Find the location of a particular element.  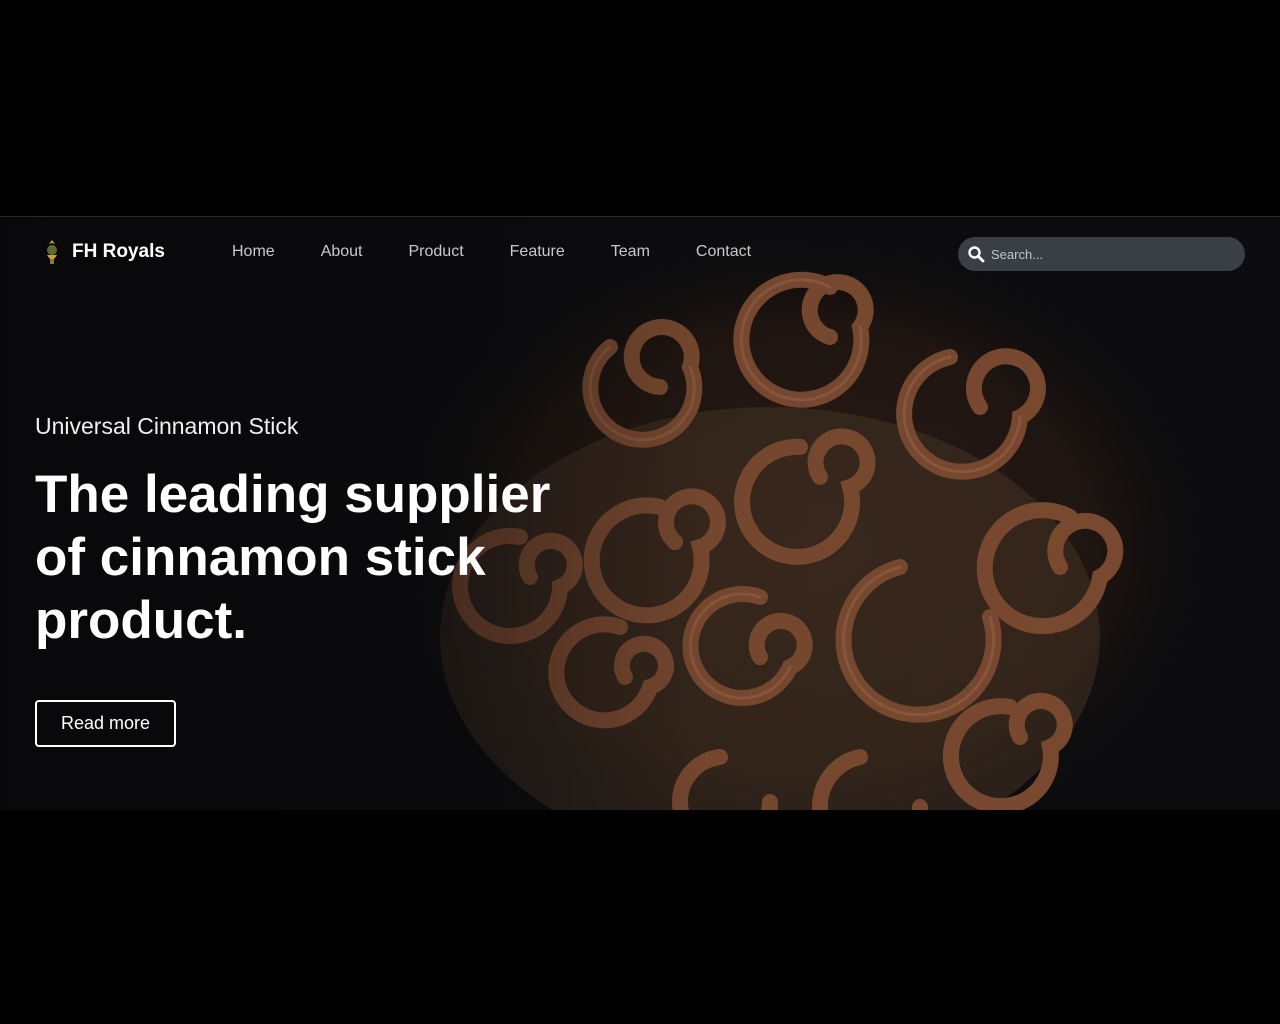

search-icon is located at coordinates (976, 254).